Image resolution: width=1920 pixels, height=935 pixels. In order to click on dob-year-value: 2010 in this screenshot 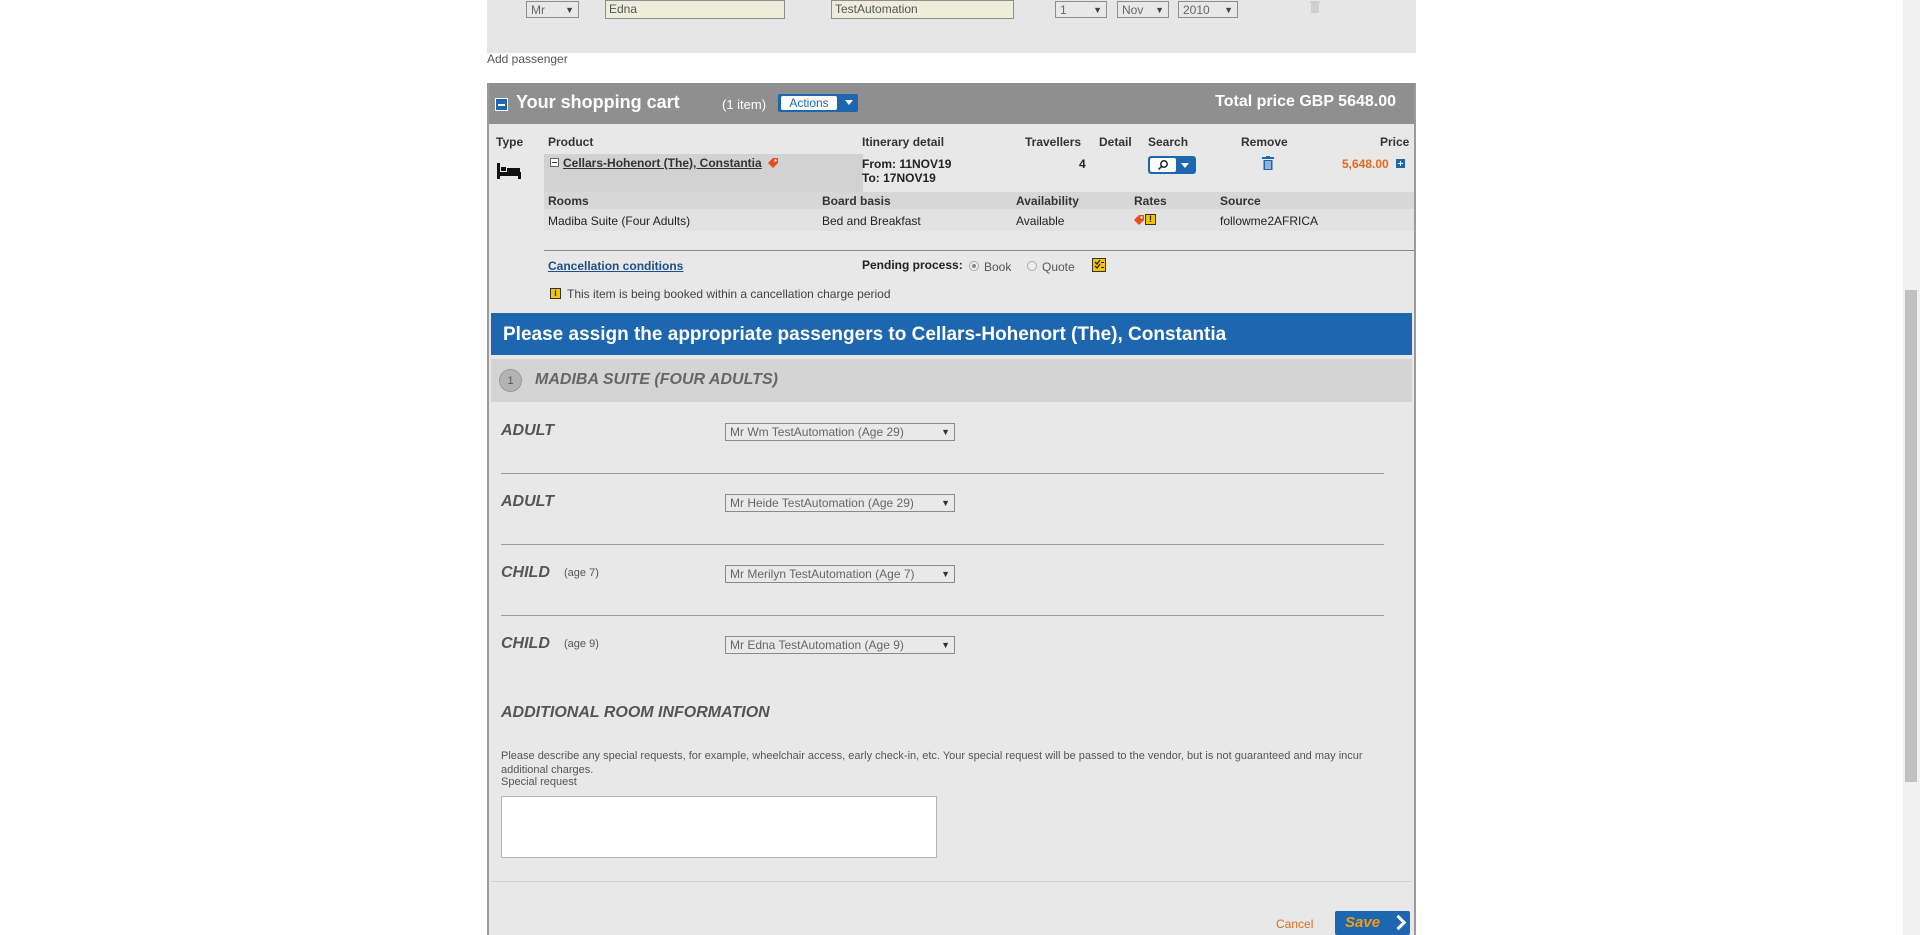, I will do `click(1196, 10)`.